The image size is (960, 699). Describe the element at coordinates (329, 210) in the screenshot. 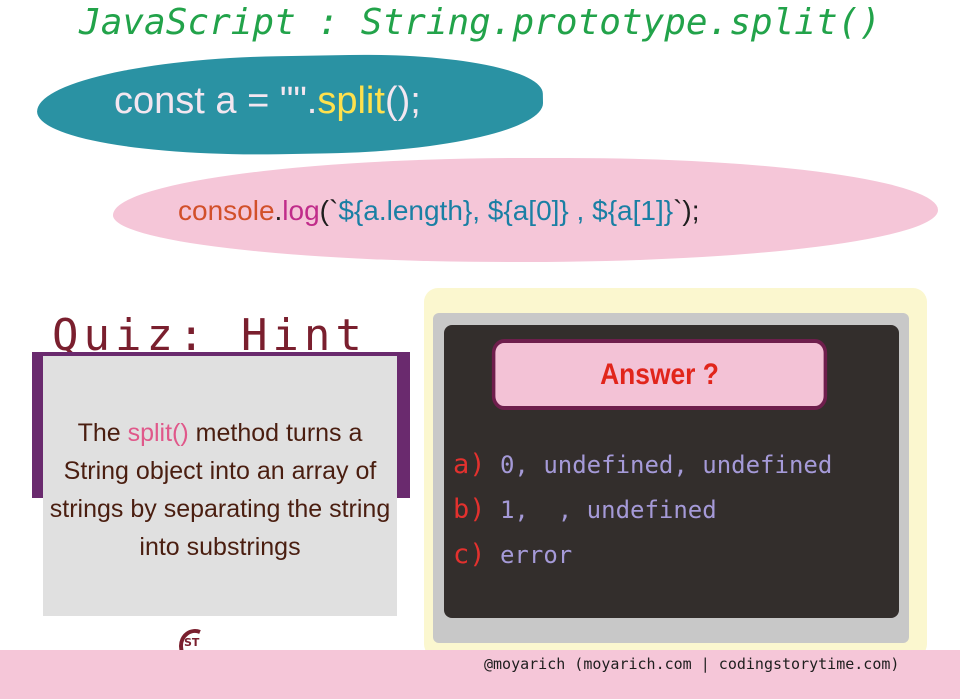

I see `code-line-2-open: (`` at that location.